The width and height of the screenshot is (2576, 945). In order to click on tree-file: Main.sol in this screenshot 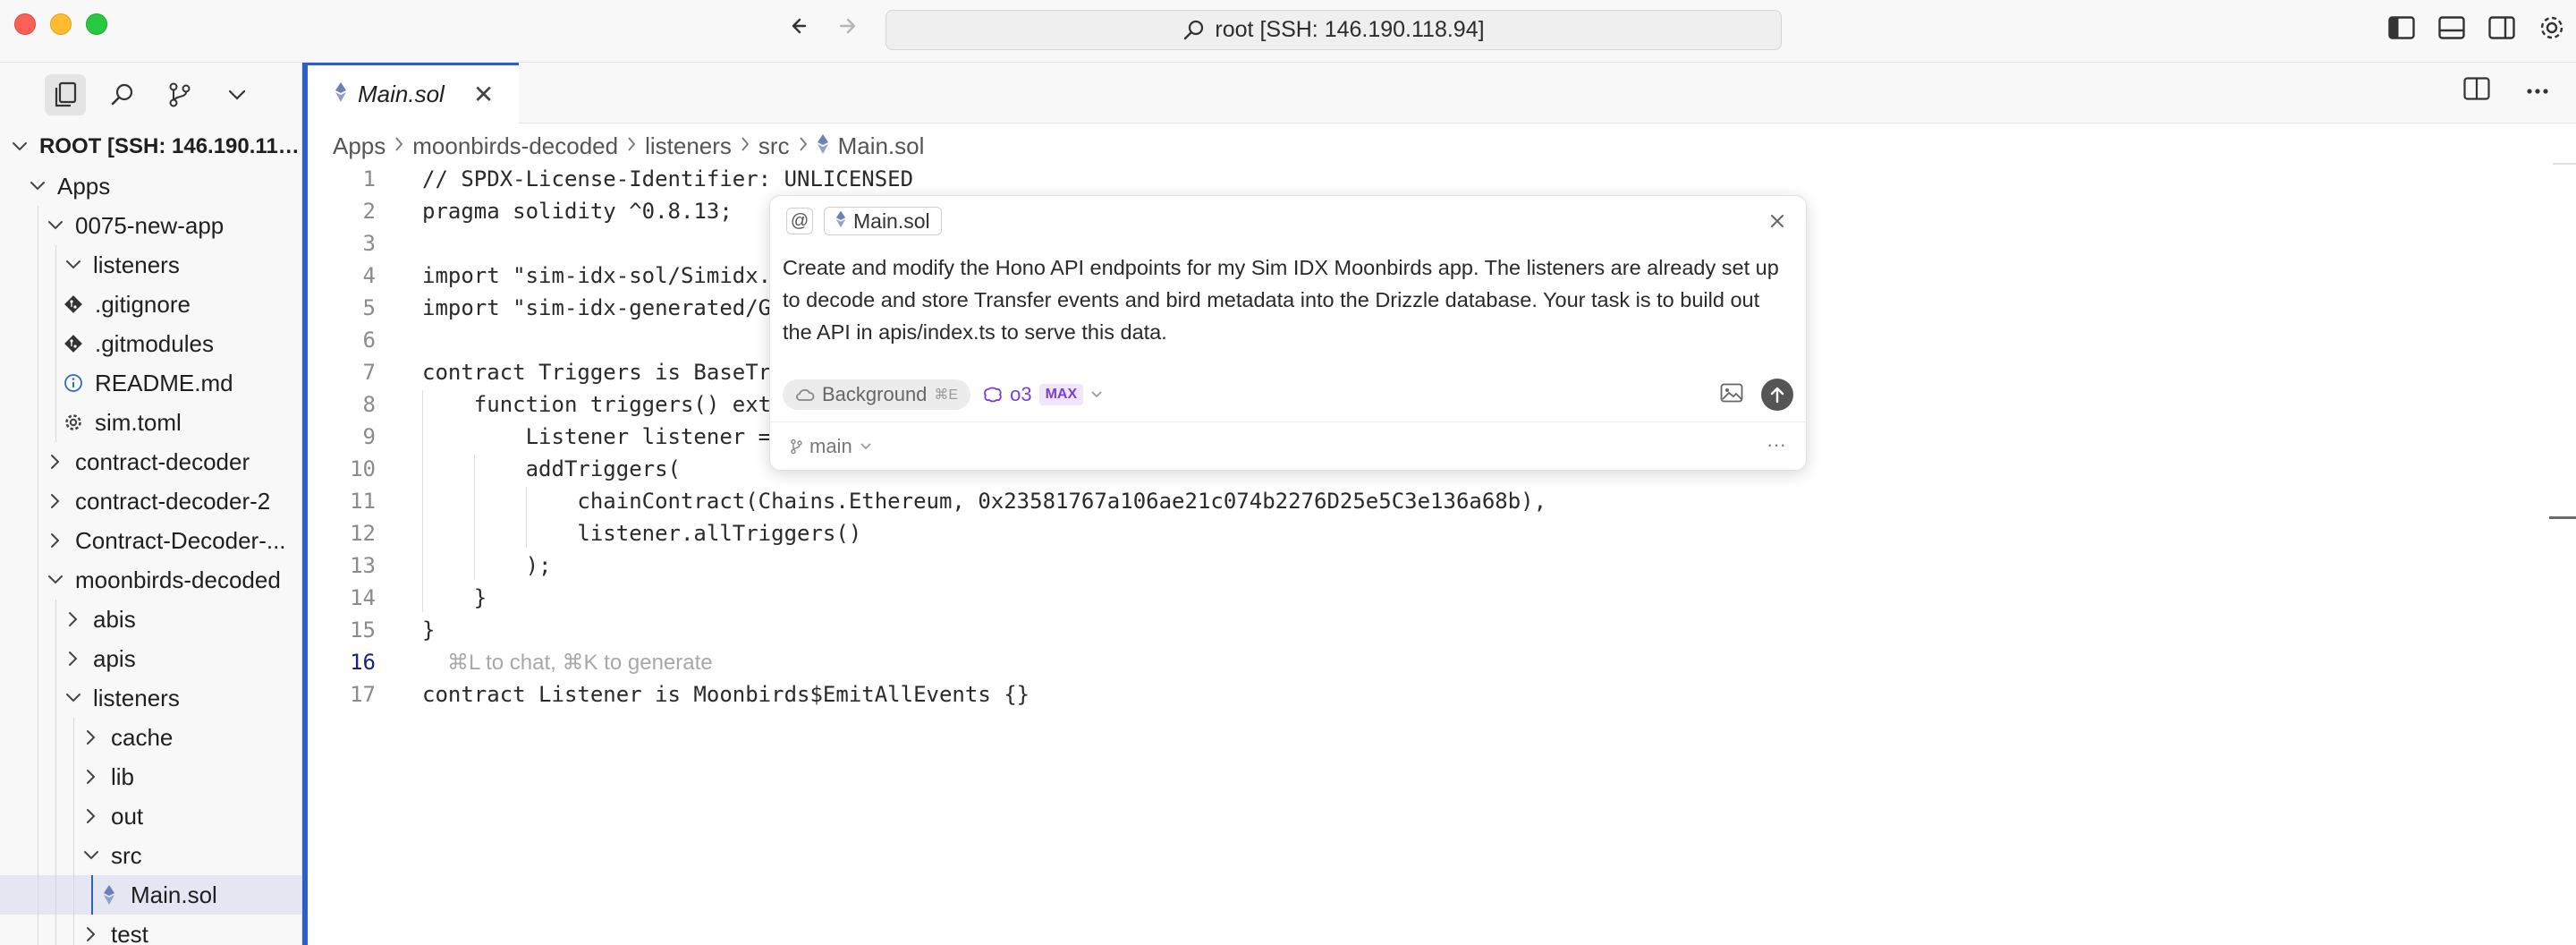, I will do `click(150, 895)`.